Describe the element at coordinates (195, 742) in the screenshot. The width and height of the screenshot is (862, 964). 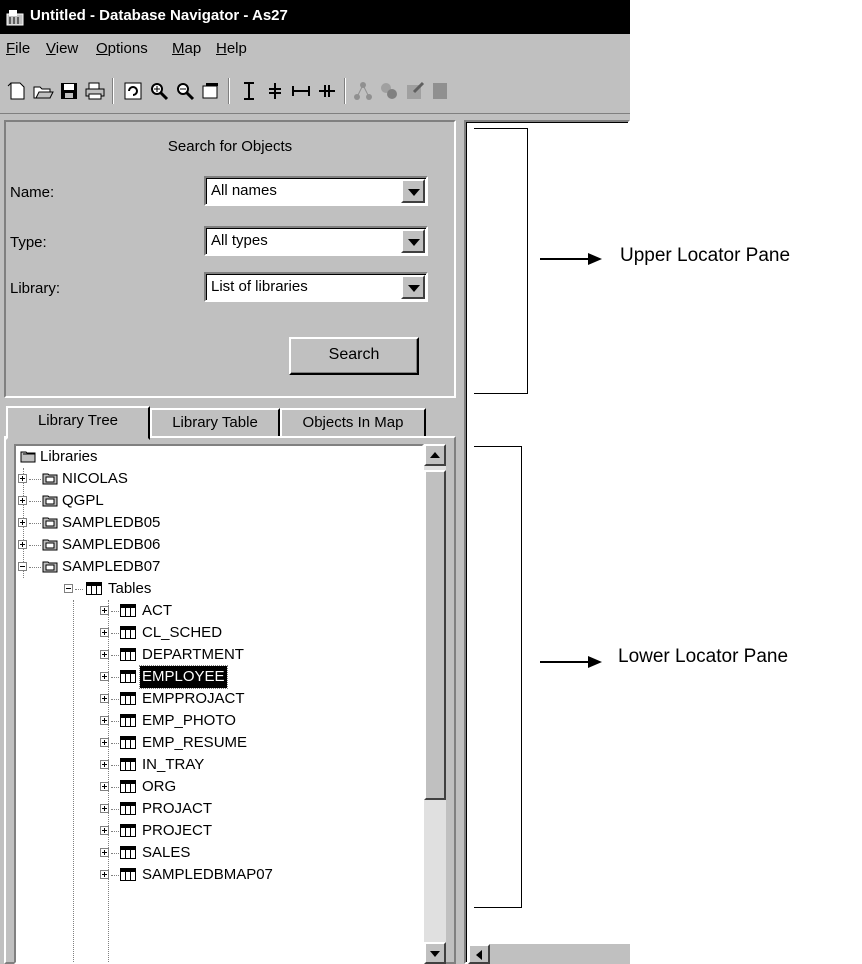
I see `tree-label: EMP_RESUME` at that location.